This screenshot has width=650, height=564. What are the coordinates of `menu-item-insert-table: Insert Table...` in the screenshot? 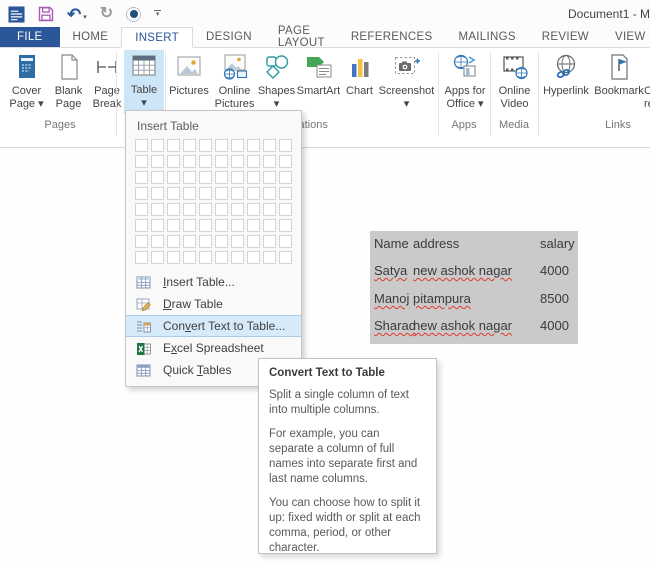 It's located at (213, 282).